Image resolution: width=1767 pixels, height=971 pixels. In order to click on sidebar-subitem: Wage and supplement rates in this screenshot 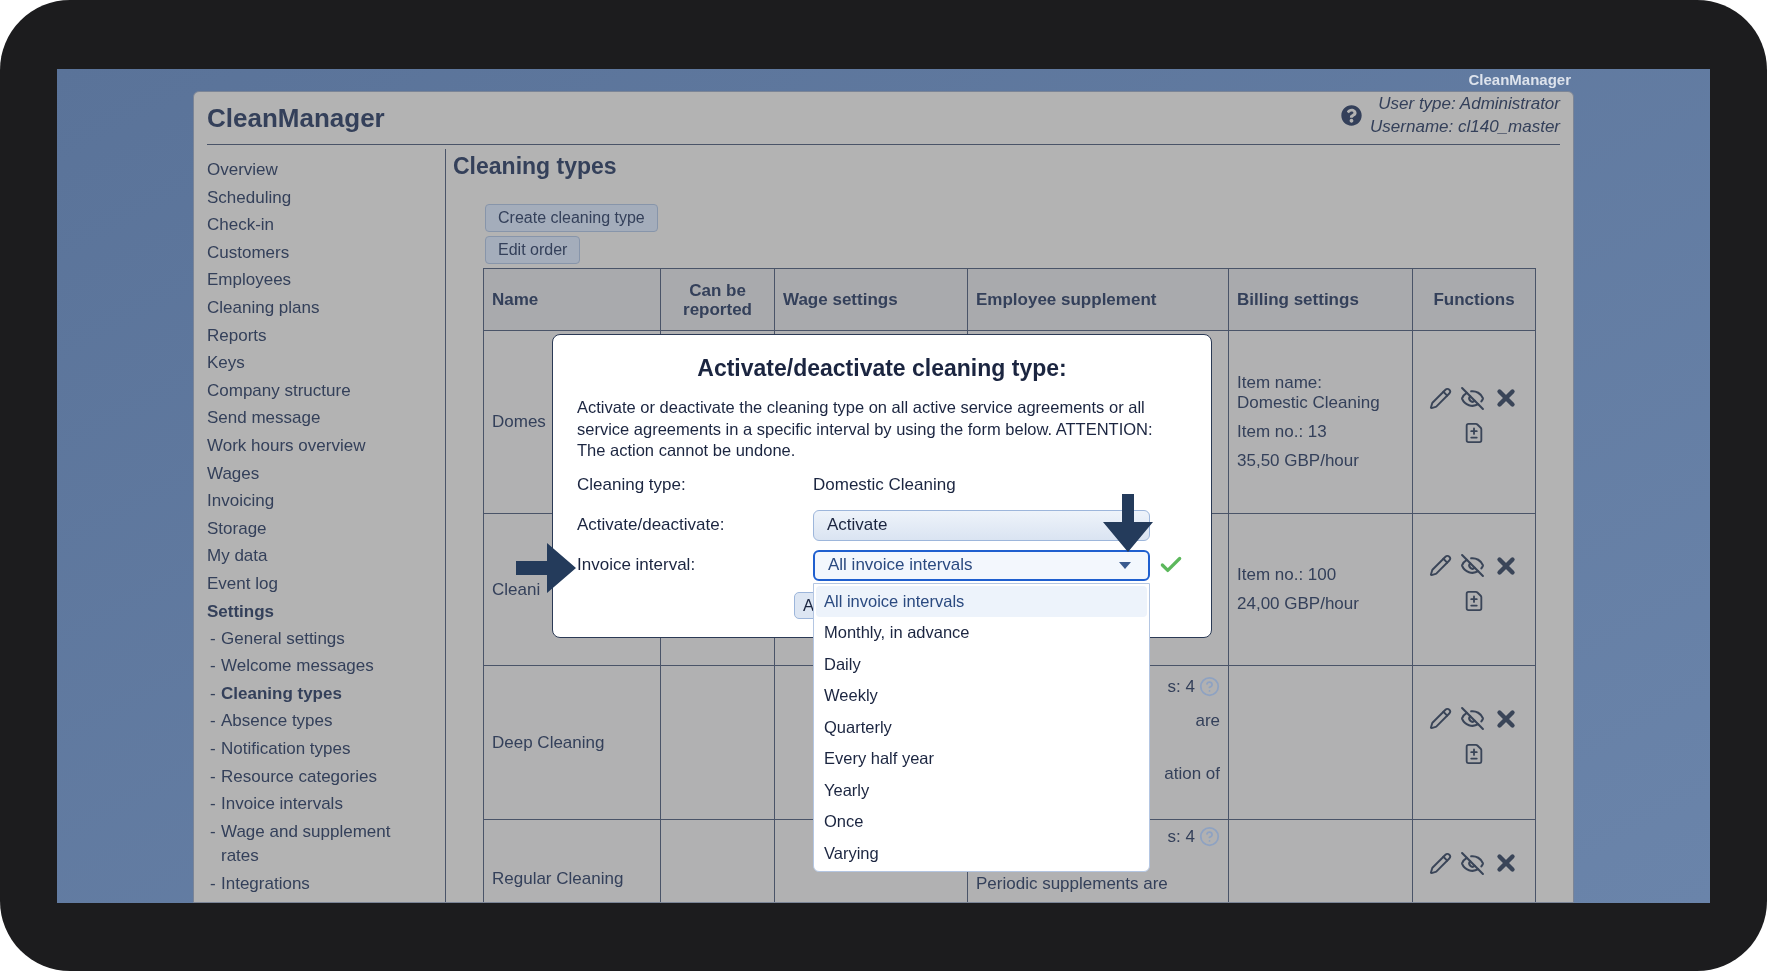, I will do `click(306, 844)`.